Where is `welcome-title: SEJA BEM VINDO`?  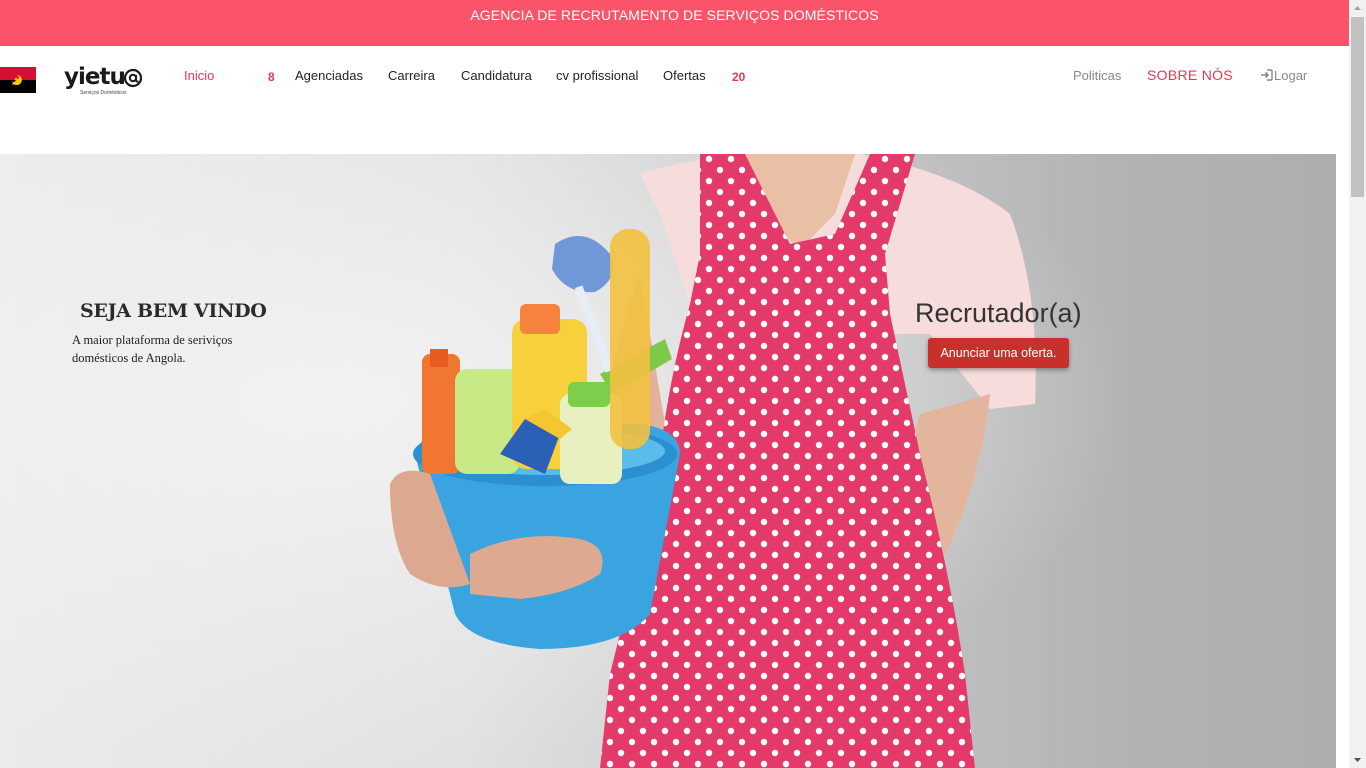
welcome-title: SEJA BEM VINDO is located at coordinates (173, 311).